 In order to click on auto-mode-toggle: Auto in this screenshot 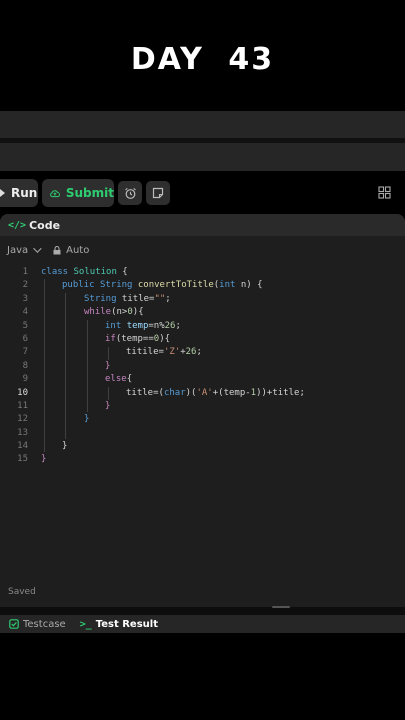, I will do `click(71, 250)`.